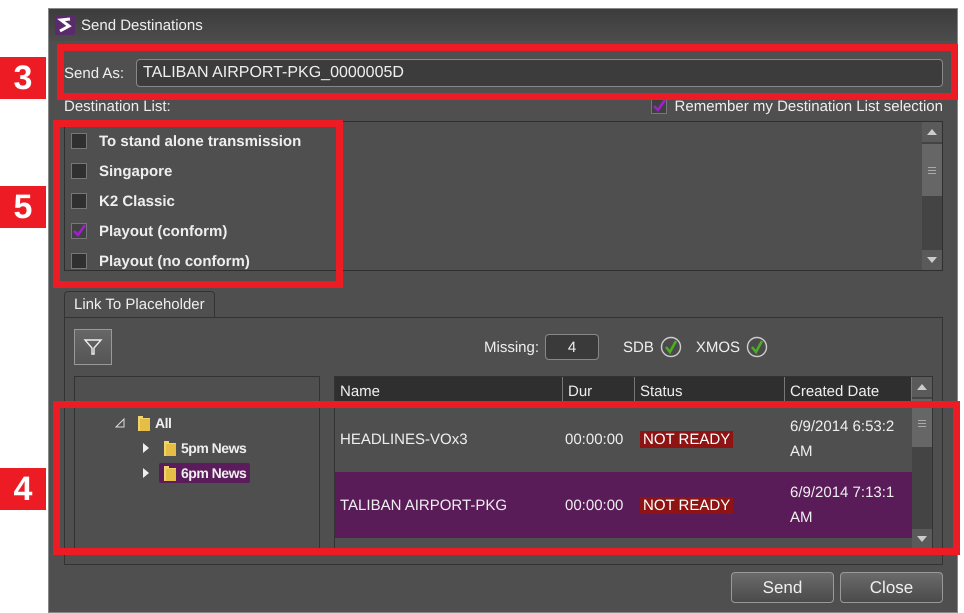  Describe the element at coordinates (142, 25) in the screenshot. I see `window-title: Send Destinations` at that location.